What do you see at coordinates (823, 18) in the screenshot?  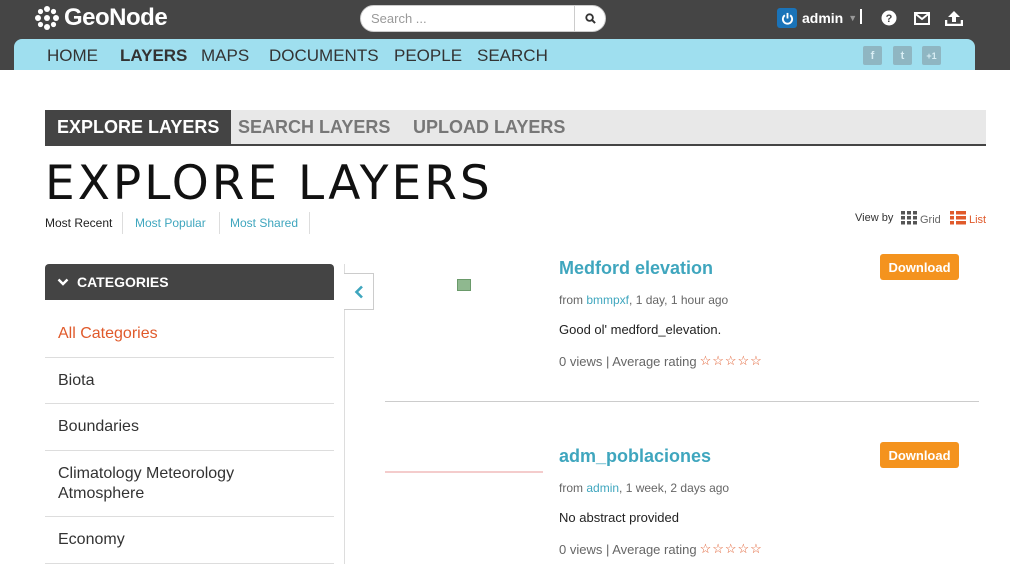 I see `username: admin` at bounding box center [823, 18].